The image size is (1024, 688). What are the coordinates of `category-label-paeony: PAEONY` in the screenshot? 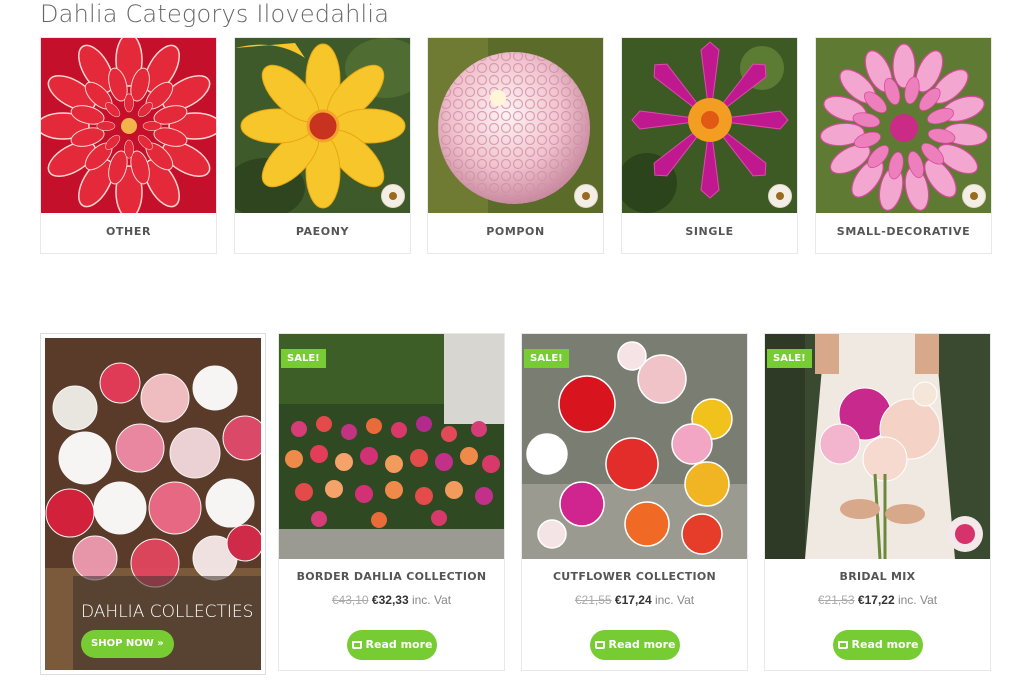 It's located at (322, 231).